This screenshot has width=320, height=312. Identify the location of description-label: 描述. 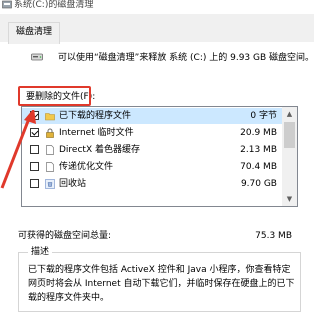
(40, 252).